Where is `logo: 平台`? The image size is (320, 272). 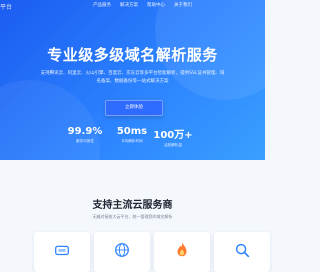
logo: 平台 is located at coordinates (6, 6).